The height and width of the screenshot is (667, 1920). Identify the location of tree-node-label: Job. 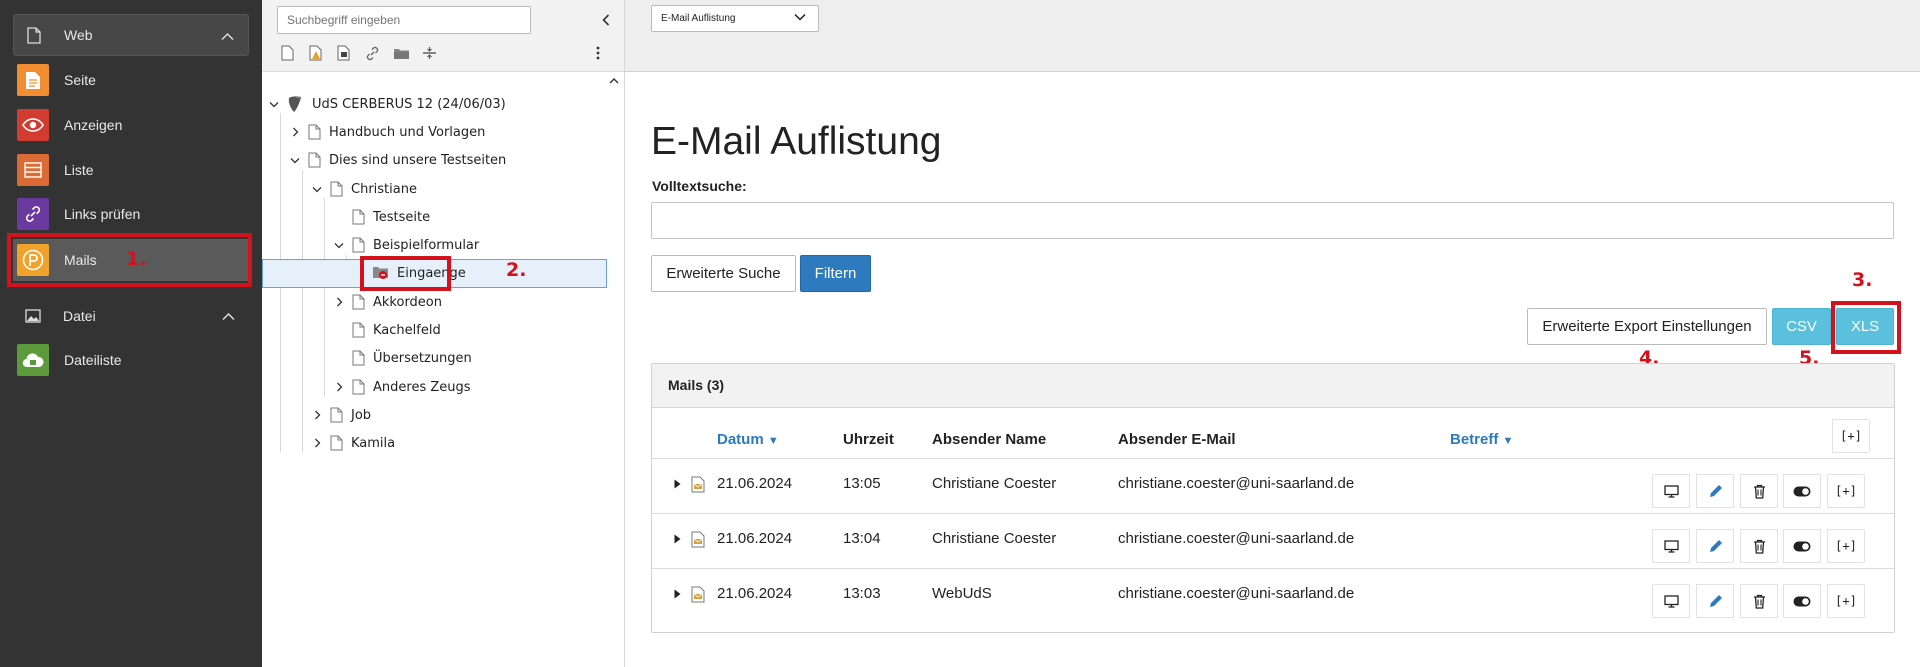
(361, 415).